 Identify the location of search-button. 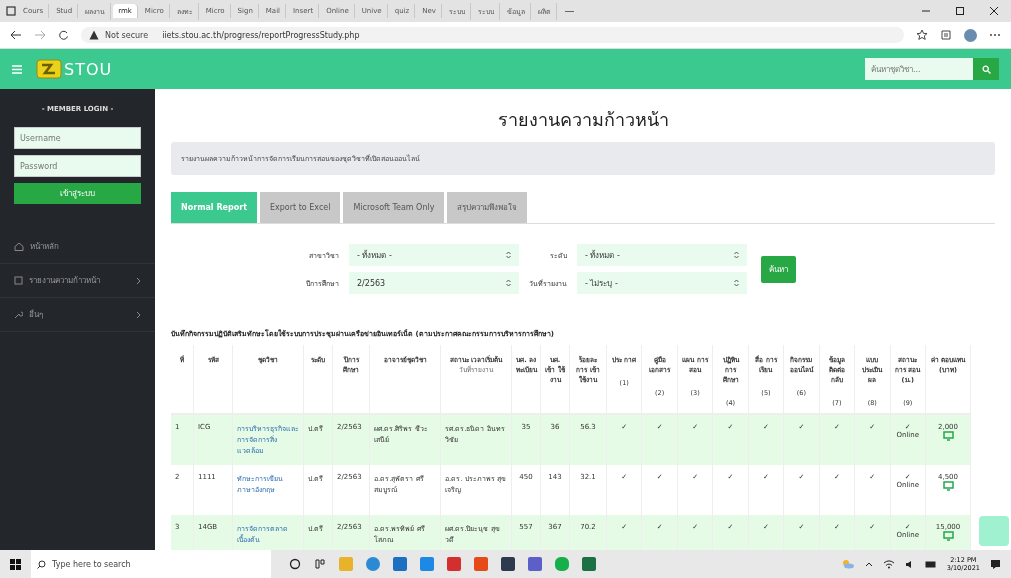
(986, 69).